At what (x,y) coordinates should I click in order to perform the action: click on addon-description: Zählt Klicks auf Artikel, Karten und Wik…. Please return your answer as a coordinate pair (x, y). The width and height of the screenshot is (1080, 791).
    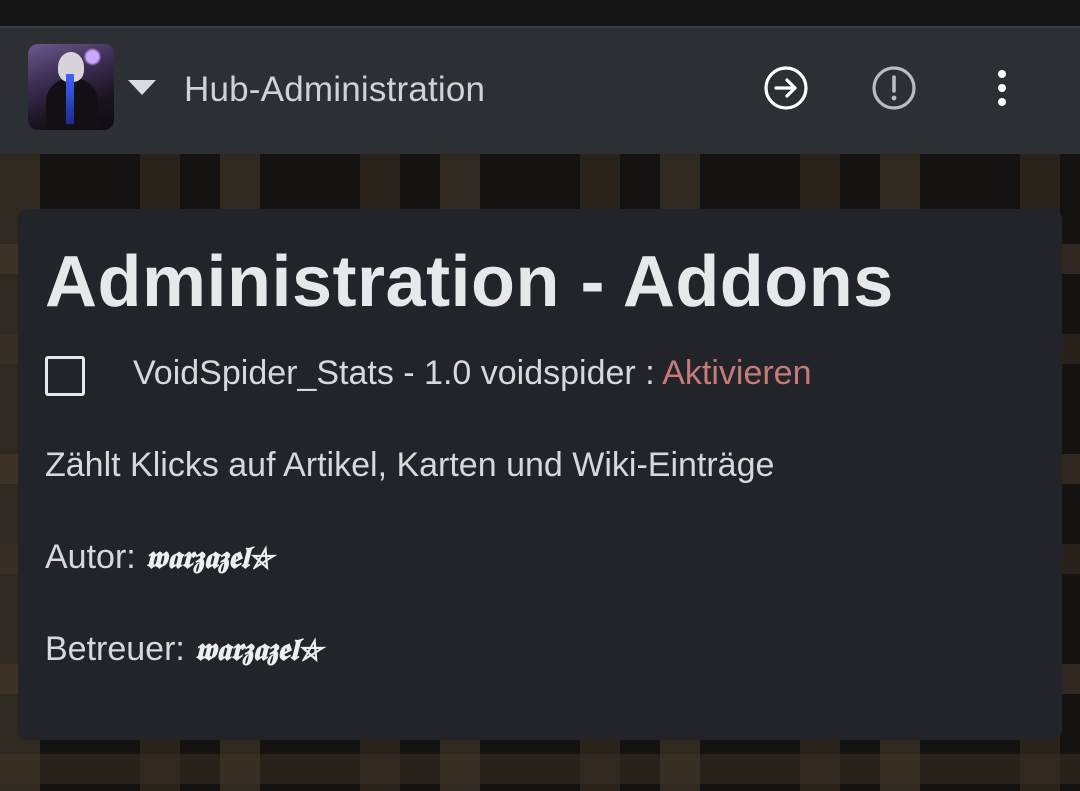
    Looking at the image, I should click on (410, 465).